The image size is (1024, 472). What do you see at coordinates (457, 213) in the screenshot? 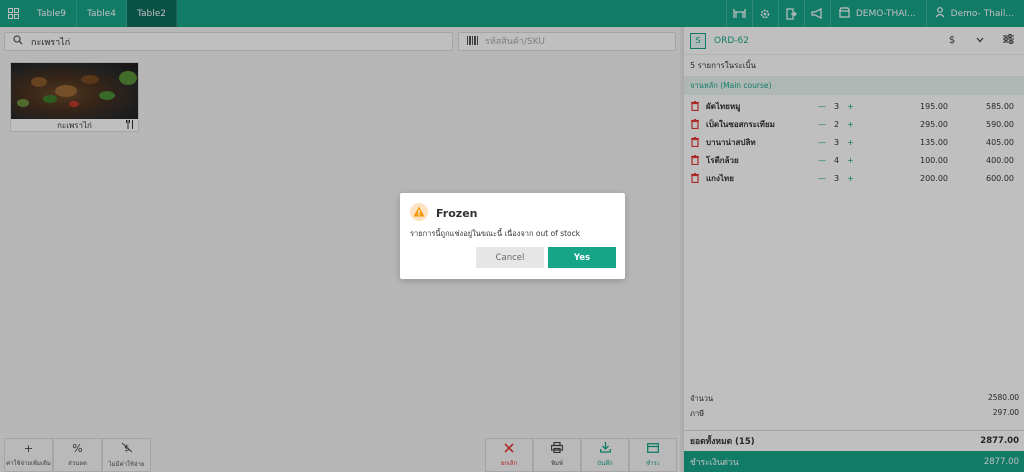
I see `dialog-title: Frozen` at bounding box center [457, 213].